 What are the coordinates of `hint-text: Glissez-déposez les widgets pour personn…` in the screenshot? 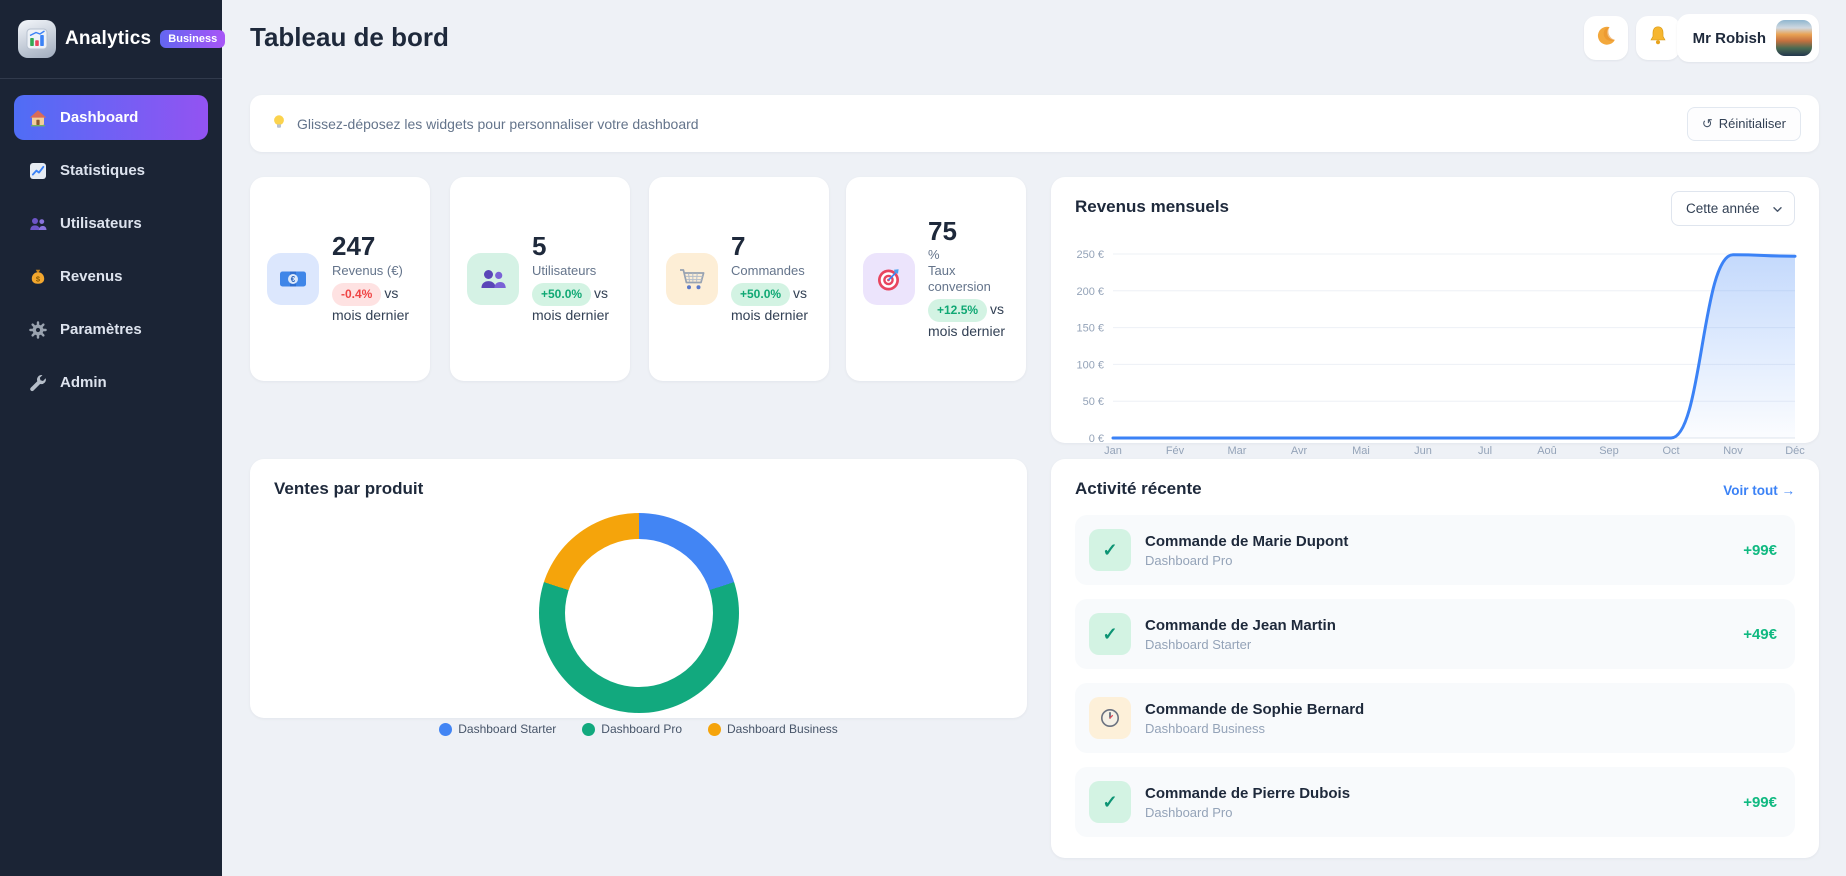 It's located at (498, 123).